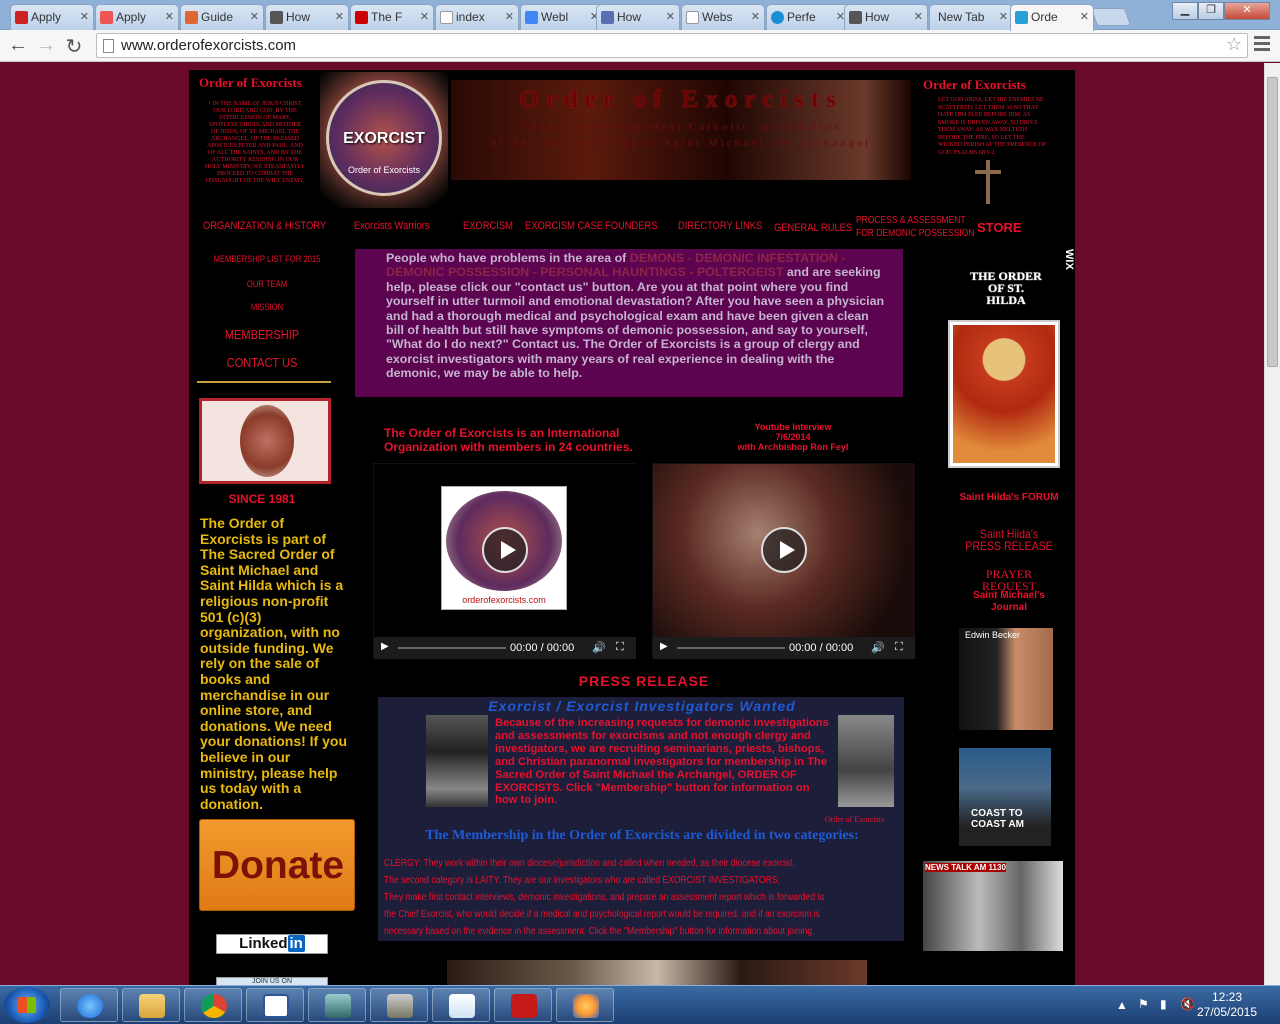 This screenshot has height=1024, width=1280. I want to click on saint-michaels-journal-link: Saint Michael's Journal, so click(1009, 602).